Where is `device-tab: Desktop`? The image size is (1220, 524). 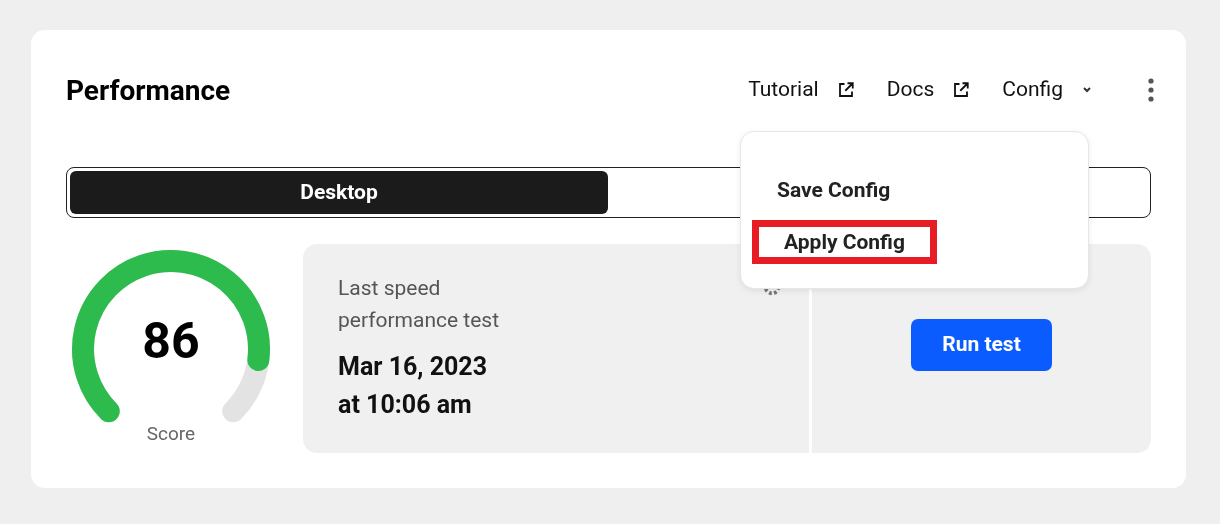
device-tab: Desktop is located at coordinates (339, 192).